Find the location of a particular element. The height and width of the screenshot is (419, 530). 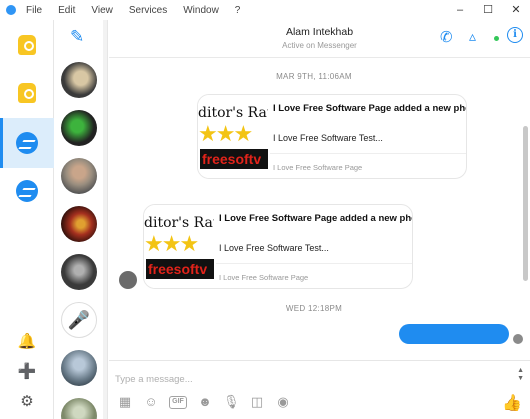

contact-list: ✎ 🎤 is located at coordinates (81, 219).